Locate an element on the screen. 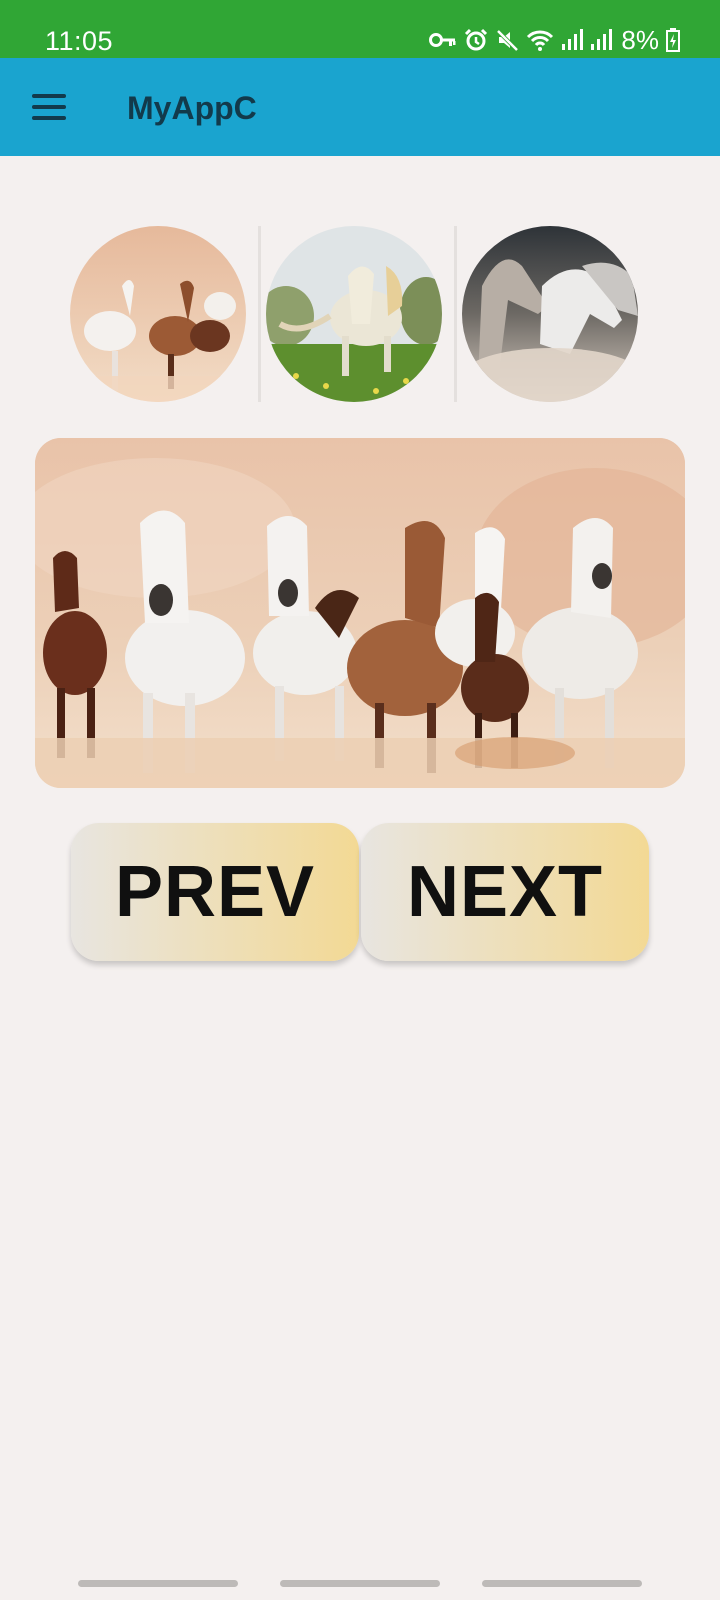  horse-grass-field-thumbnail is located at coordinates (354, 314).